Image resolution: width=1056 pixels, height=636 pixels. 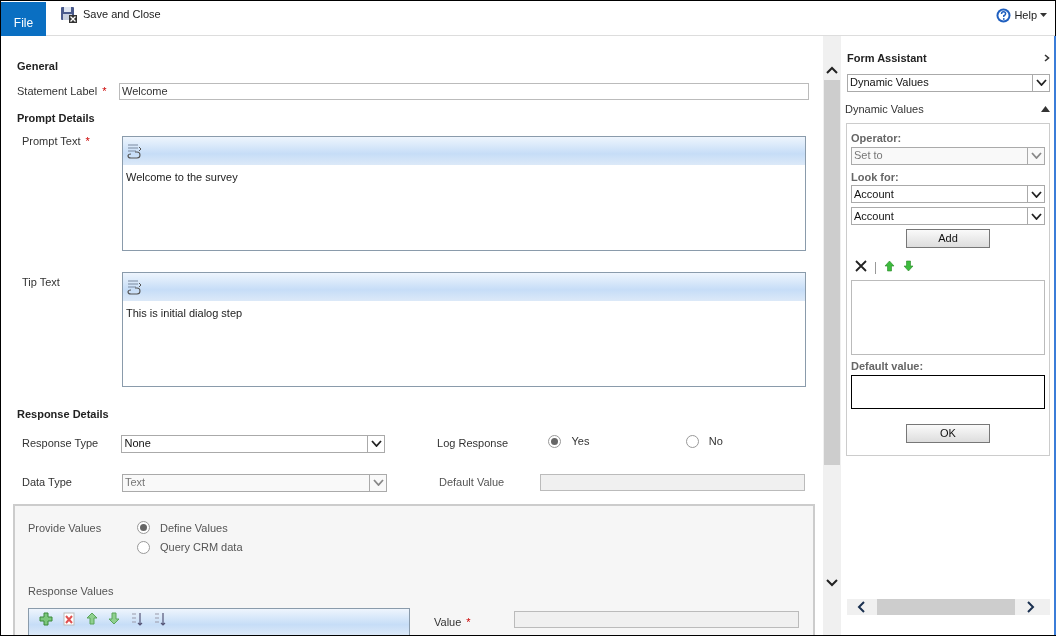 I want to click on mode-select: Dynamic Values, so click(x=948, y=82).